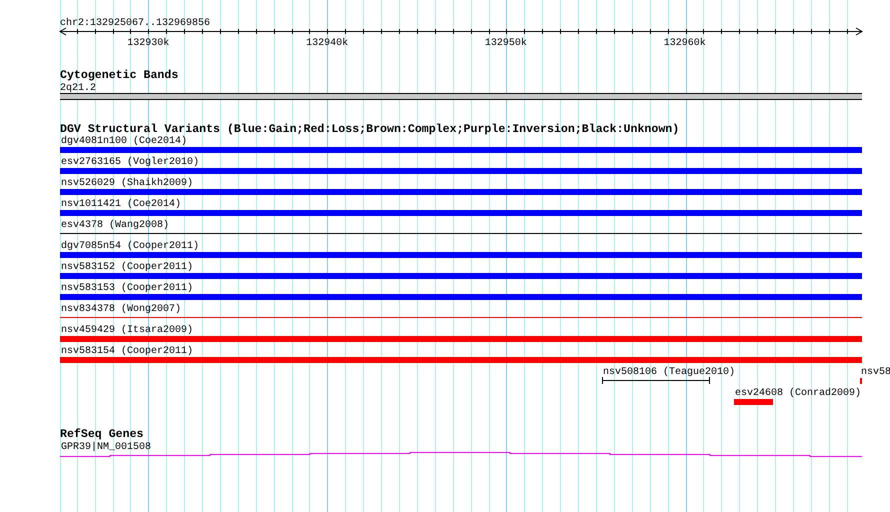 The width and height of the screenshot is (890, 512). What do you see at coordinates (119, 75) in the screenshot?
I see `track-title: Cytogenetic Bands` at bounding box center [119, 75].